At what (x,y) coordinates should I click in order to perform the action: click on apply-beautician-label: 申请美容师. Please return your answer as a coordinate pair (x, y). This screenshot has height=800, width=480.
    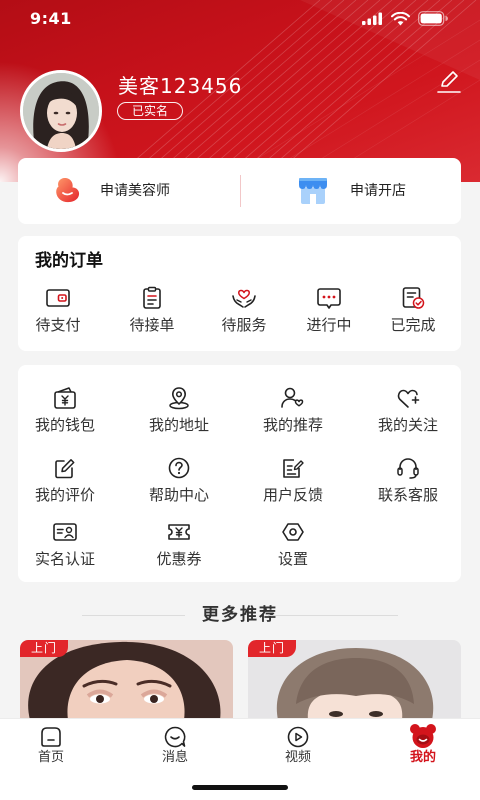
    Looking at the image, I should click on (135, 191).